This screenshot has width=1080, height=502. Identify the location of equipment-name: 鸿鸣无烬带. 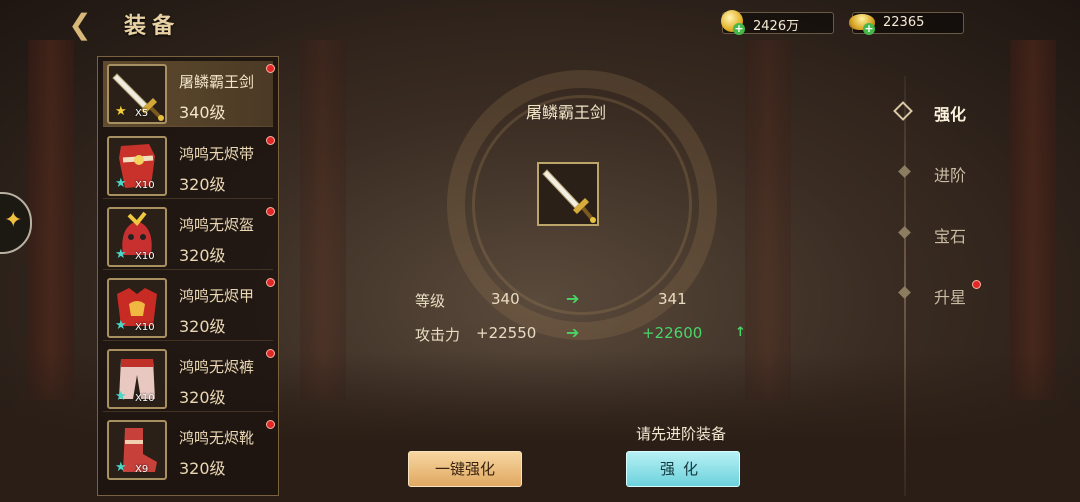
(217, 154).